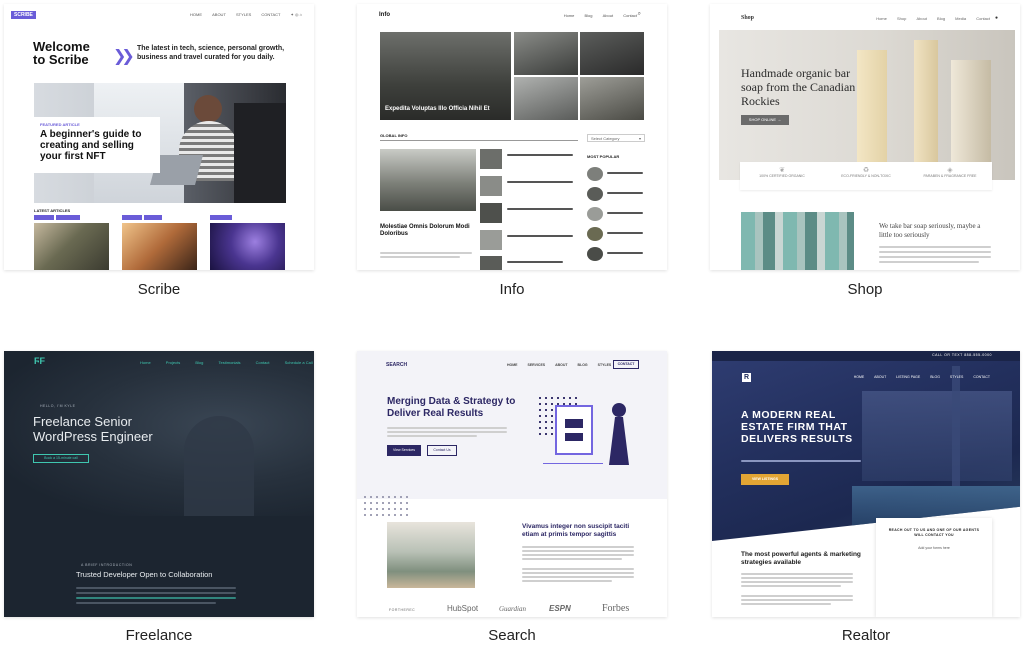 The height and width of the screenshot is (647, 1024). Describe the element at coordinates (23, 15) in the screenshot. I see `scribe-logo: SCRIBE` at that location.